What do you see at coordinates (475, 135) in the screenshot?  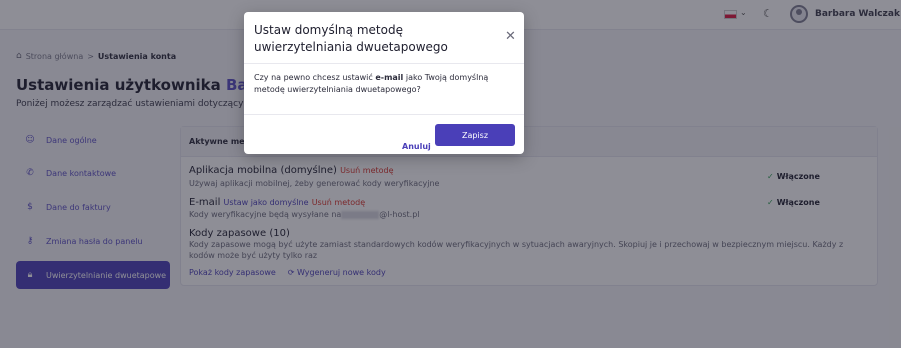 I see `save-button: Zapisz` at bounding box center [475, 135].